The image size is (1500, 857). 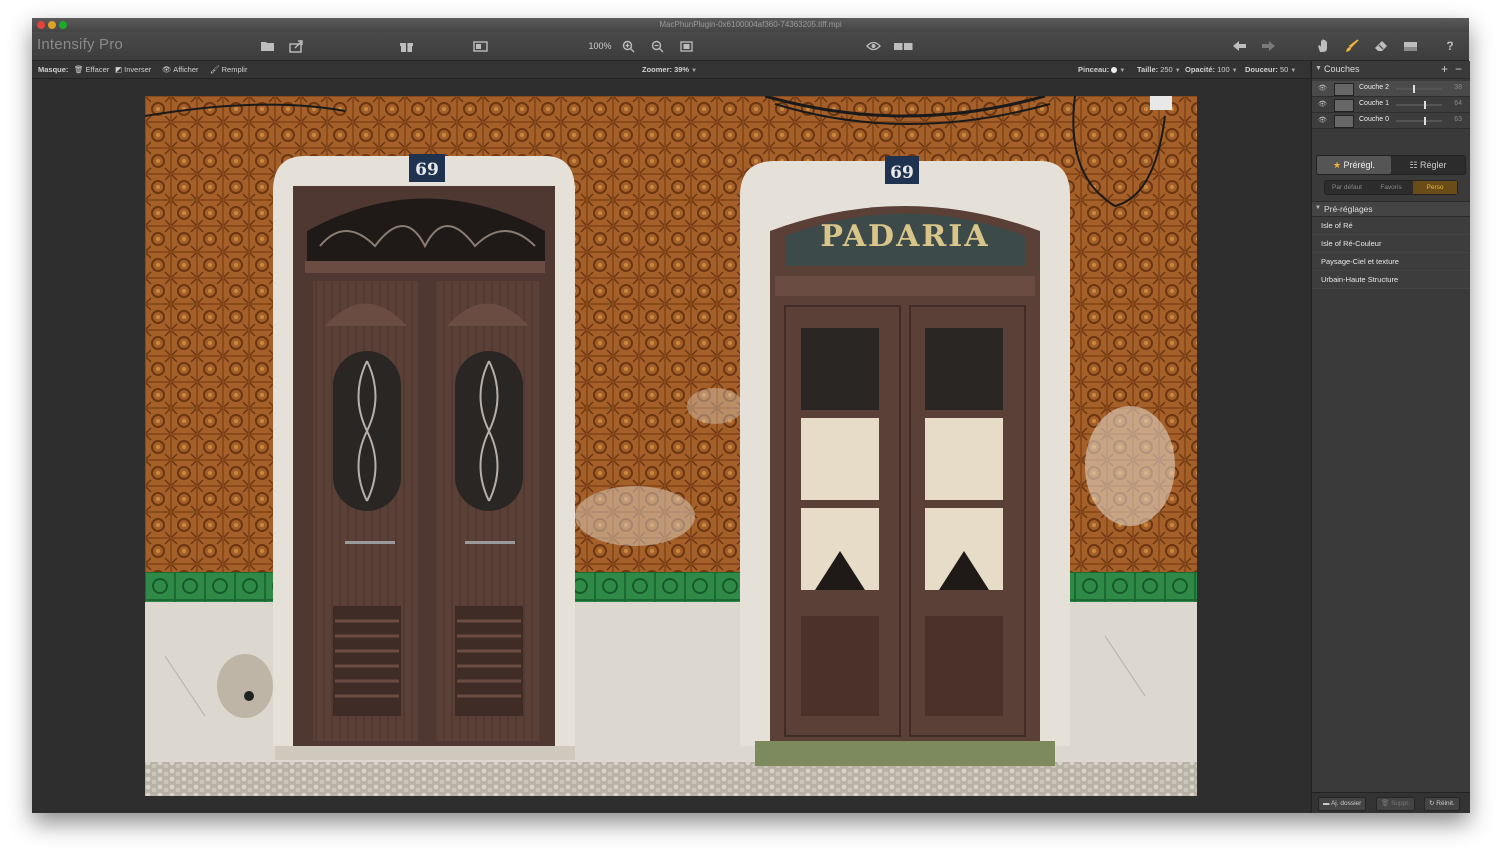 What do you see at coordinates (1391, 121) in the screenshot?
I see `layer-row: 👁 Couche 0 63` at bounding box center [1391, 121].